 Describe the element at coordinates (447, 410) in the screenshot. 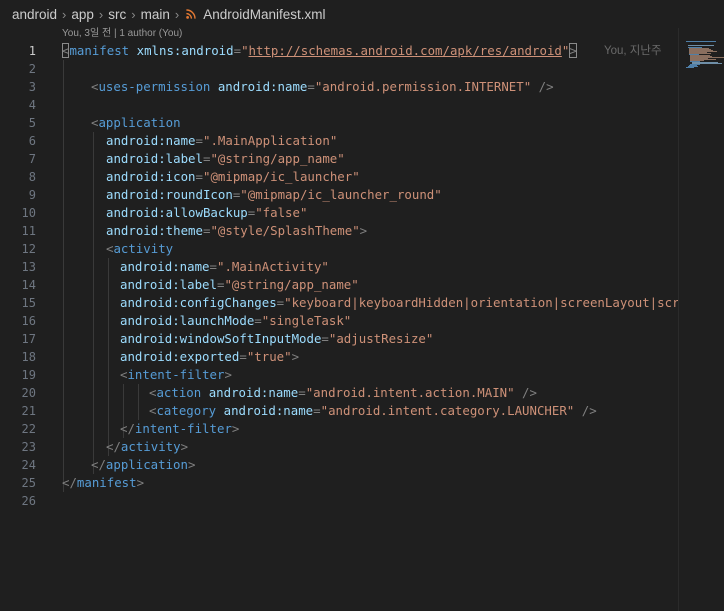

I see `attr-value: "android.intent.category.LAUNCHER"` at that location.